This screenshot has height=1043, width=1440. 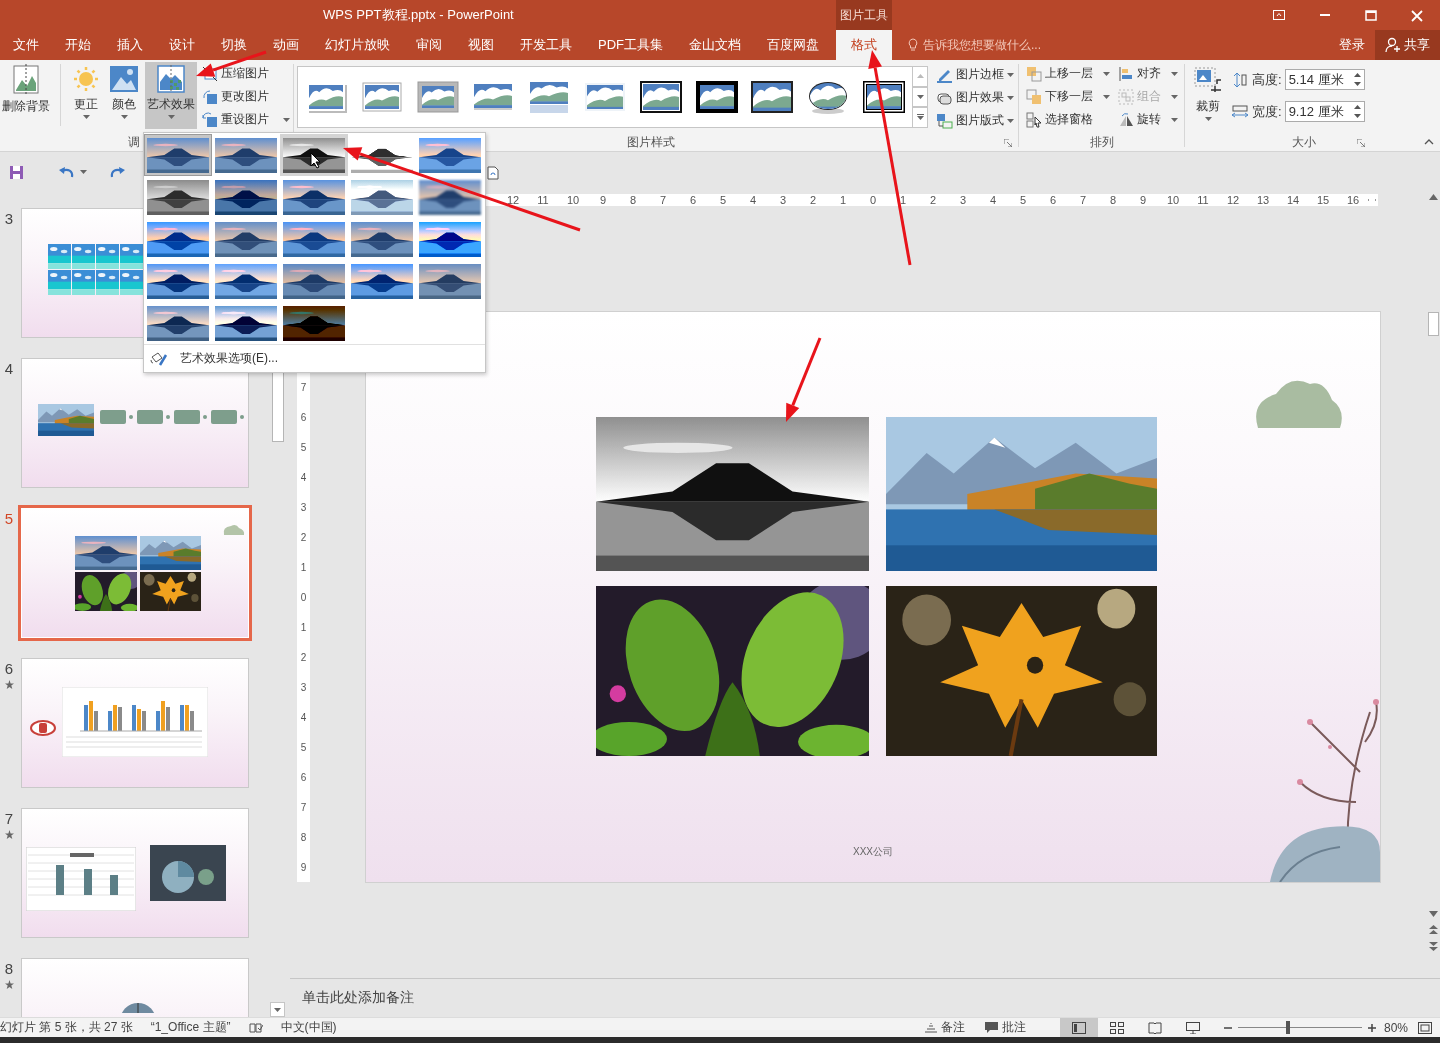 I want to click on ribbon-button: 颜色, so click(x=124, y=95).